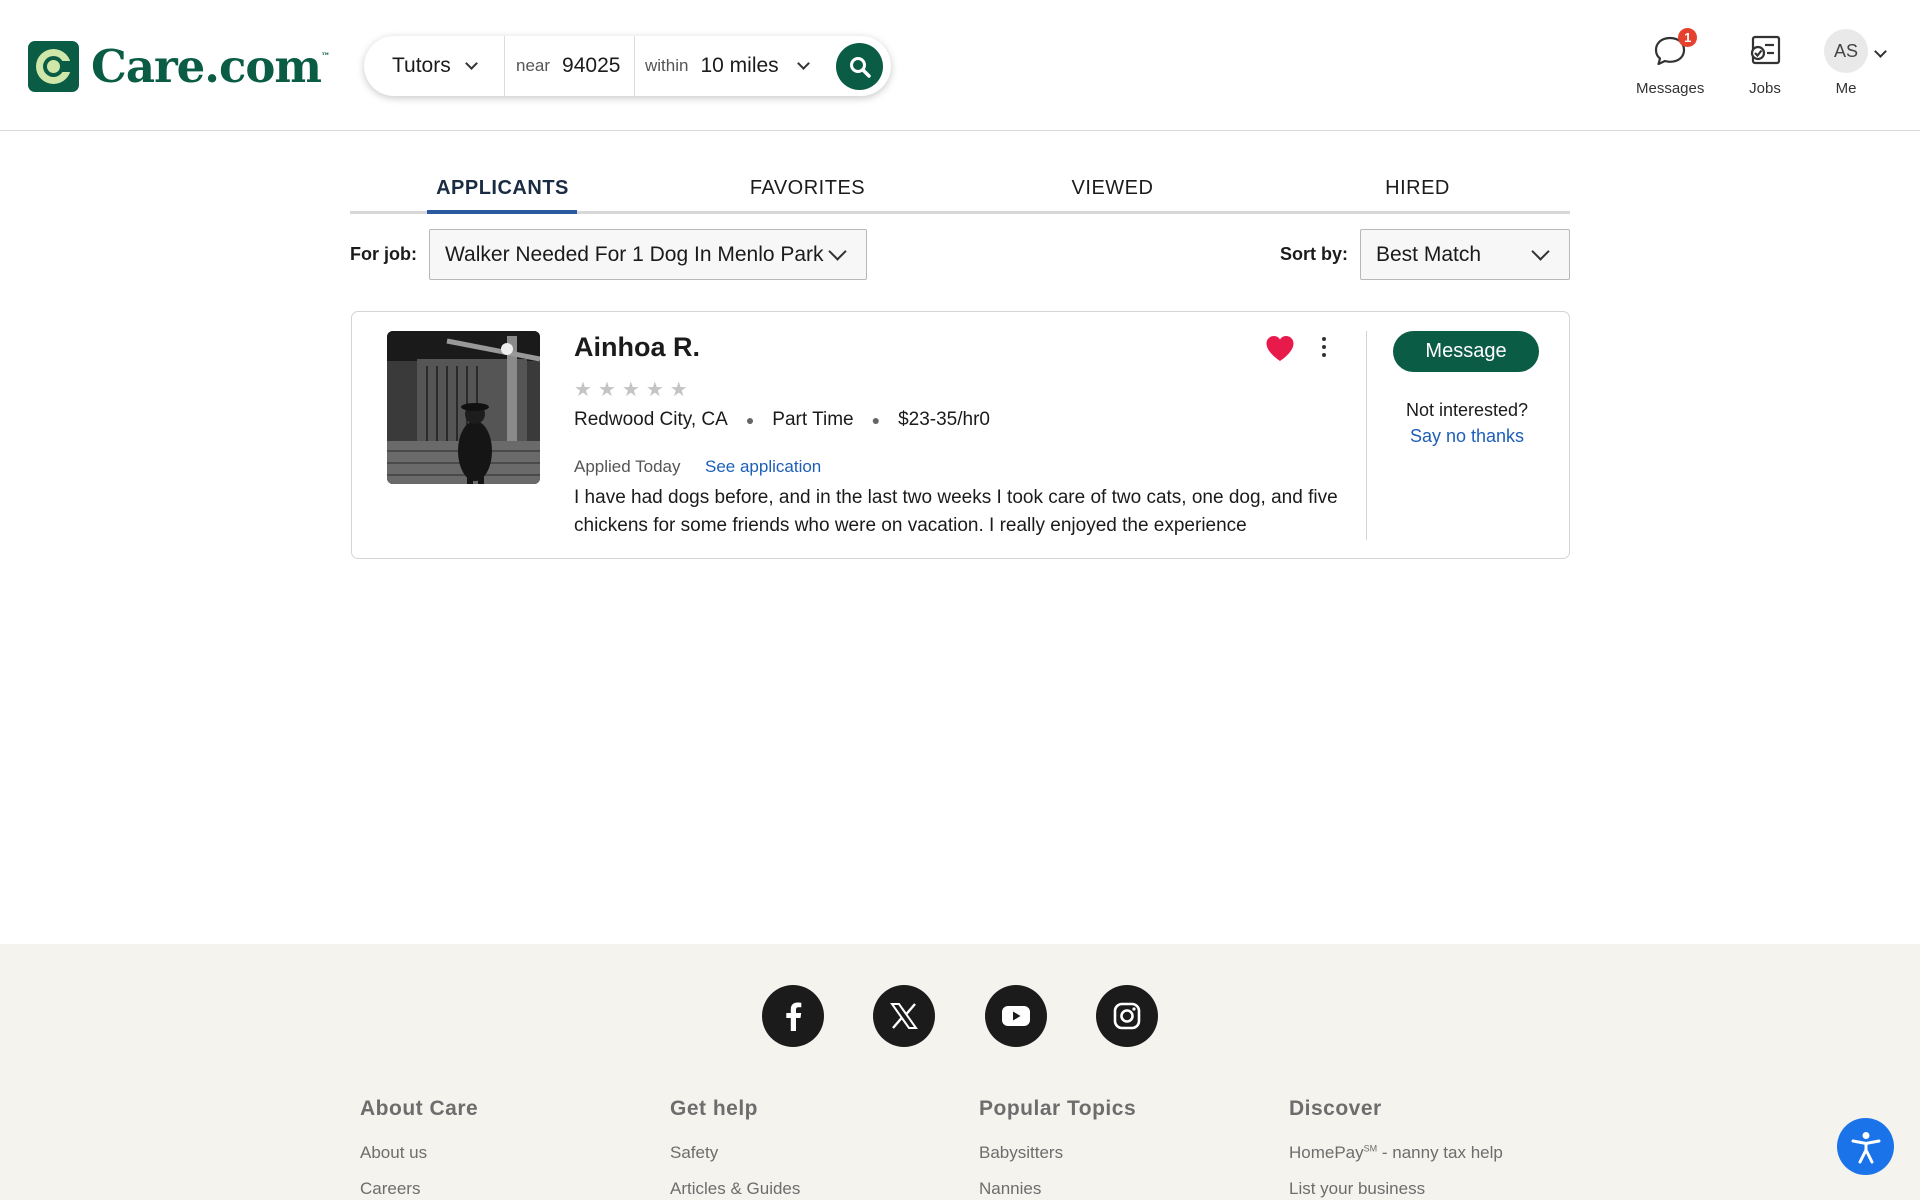 Image resolution: width=1920 pixels, height=1200 pixels. I want to click on sort-label: Sort by:, so click(1314, 254).